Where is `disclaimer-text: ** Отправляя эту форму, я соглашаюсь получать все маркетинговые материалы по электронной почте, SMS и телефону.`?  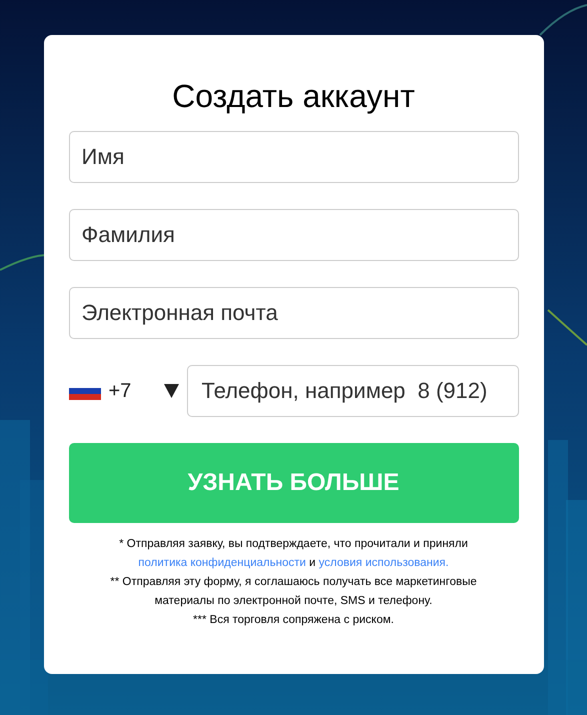
disclaimer-text: ** Отправляя эту форму, я соглашаюсь получать все маркетинговые материалы по электронной почте, SMS и телефону. is located at coordinates (293, 592).